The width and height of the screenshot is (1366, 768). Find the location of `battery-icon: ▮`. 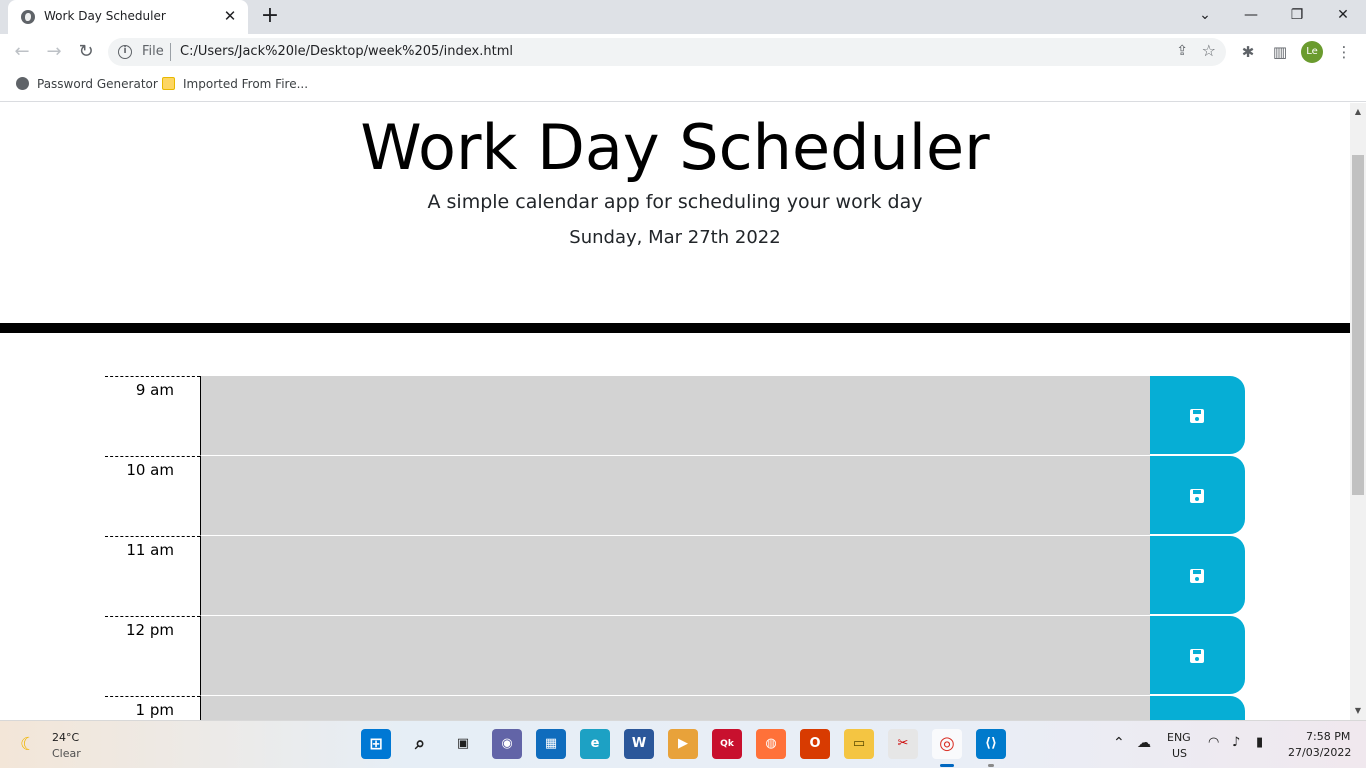

battery-icon: ▮ is located at coordinates (1259, 742).